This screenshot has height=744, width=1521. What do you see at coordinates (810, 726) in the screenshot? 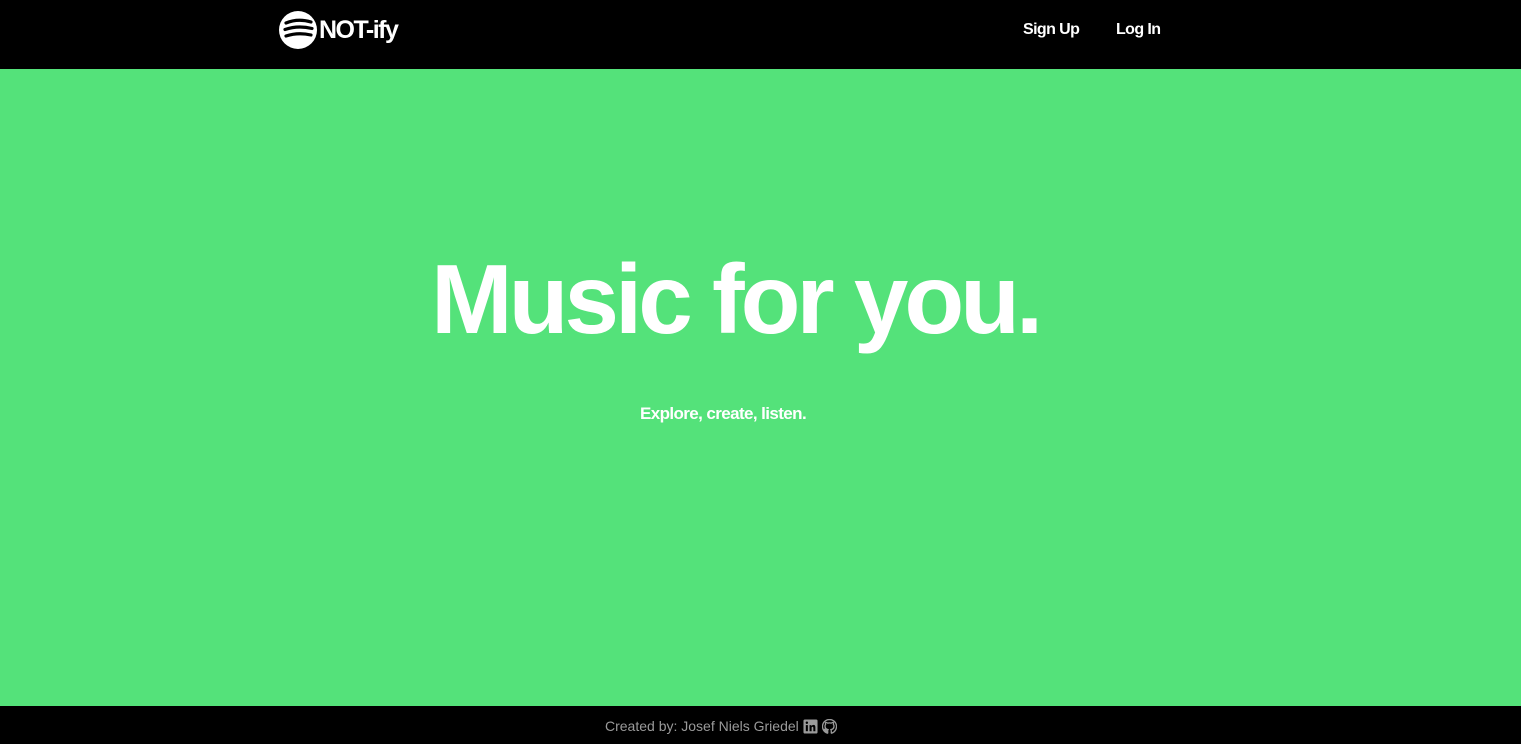
I see `linkedin-icon` at bounding box center [810, 726].